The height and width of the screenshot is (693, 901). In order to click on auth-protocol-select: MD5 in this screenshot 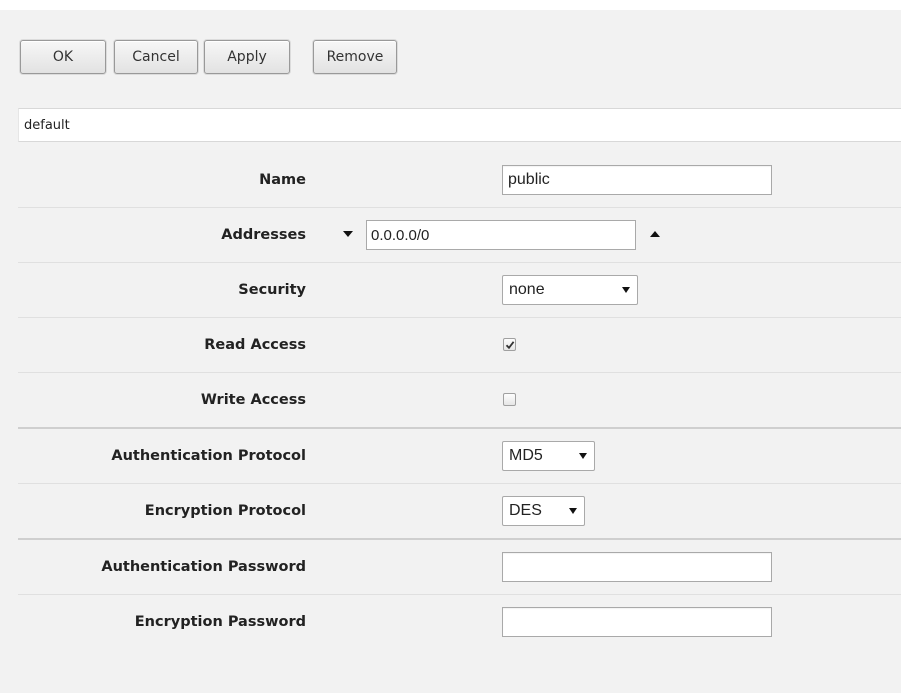, I will do `click(548, 456)`.